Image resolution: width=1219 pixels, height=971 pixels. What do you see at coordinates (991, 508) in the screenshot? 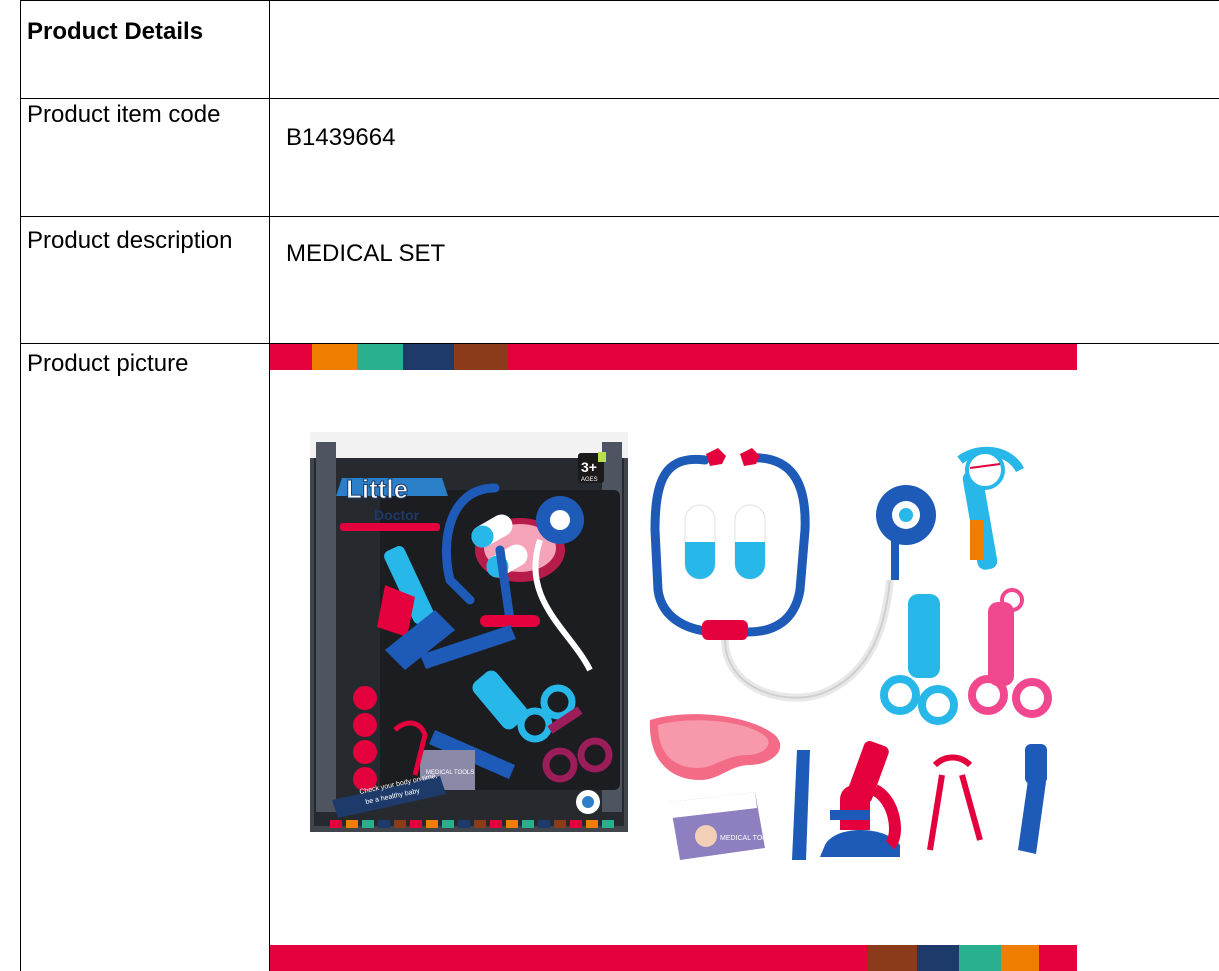
I see `thermometer` at bounding box center [991, 508].